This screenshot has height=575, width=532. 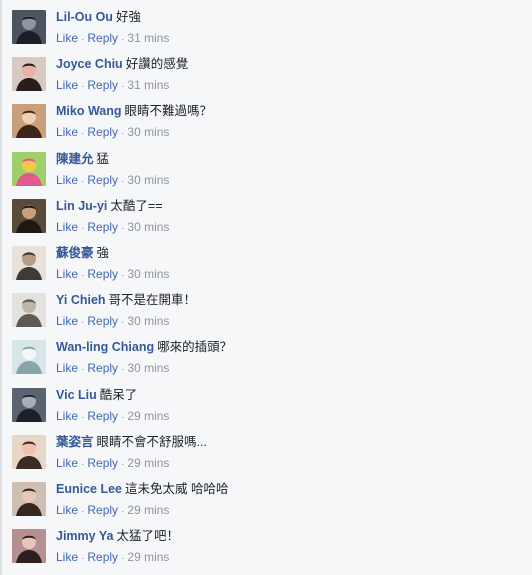 What do you see at coordinates (266, 165) in the screenshot?
I see `comment-item: 陳建允猛 Like · Reply · 30 mins` at bounding box center [266, 165].